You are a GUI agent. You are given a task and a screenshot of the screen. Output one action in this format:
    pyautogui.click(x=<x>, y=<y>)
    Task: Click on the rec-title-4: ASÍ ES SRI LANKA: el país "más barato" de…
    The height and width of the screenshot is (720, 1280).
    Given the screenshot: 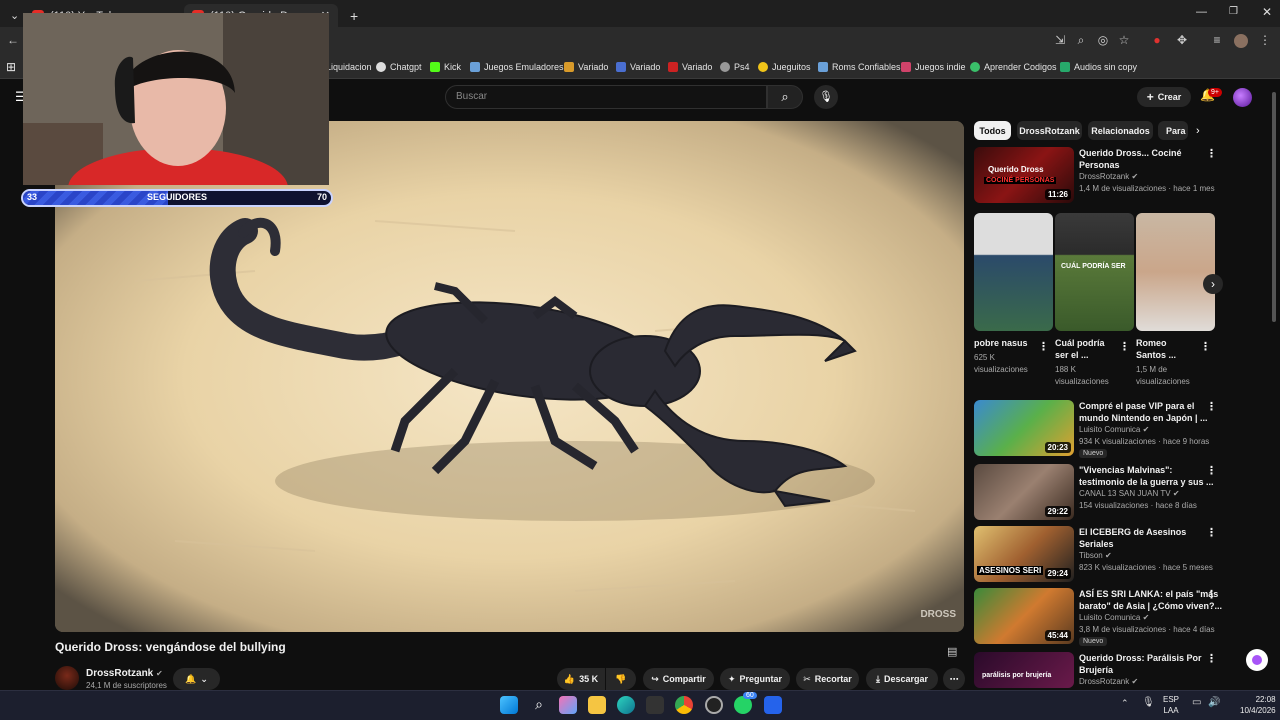 What is the action you would take?
    pyautogui.click(x=1150, y=600)
    